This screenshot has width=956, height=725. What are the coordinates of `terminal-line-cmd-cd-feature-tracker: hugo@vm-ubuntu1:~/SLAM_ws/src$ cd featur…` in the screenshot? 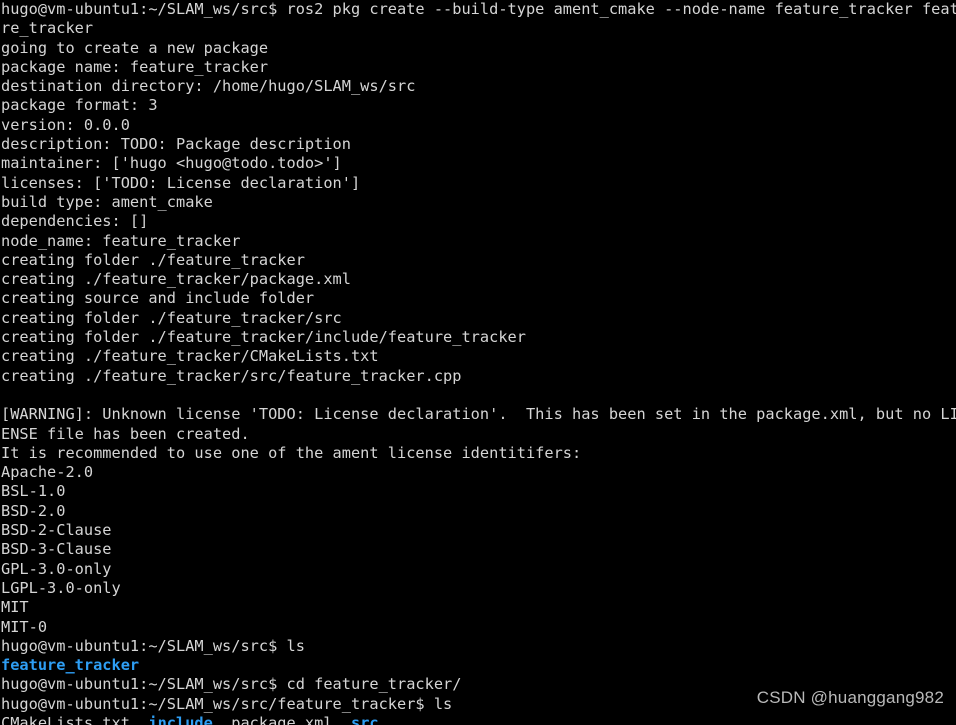 It's located at (478, 684).